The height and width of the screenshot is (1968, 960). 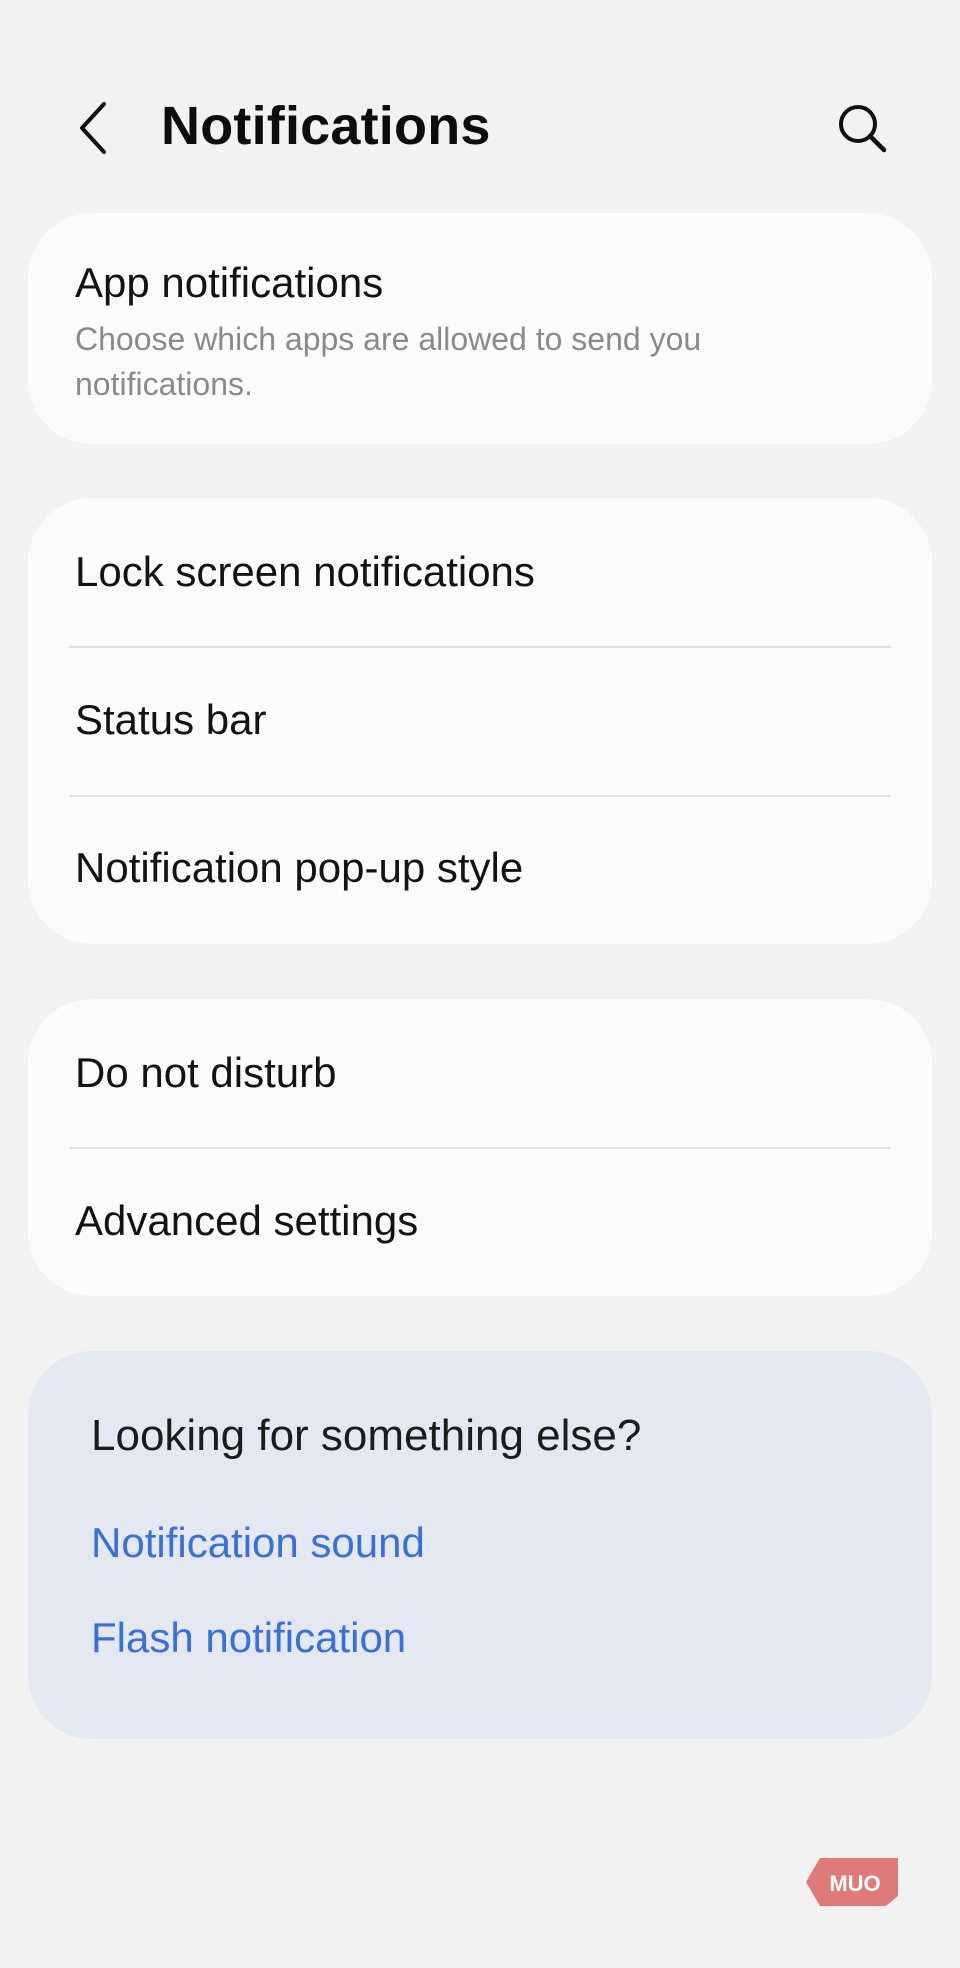 I want to click on search-icon, so click(x=863, y=129).